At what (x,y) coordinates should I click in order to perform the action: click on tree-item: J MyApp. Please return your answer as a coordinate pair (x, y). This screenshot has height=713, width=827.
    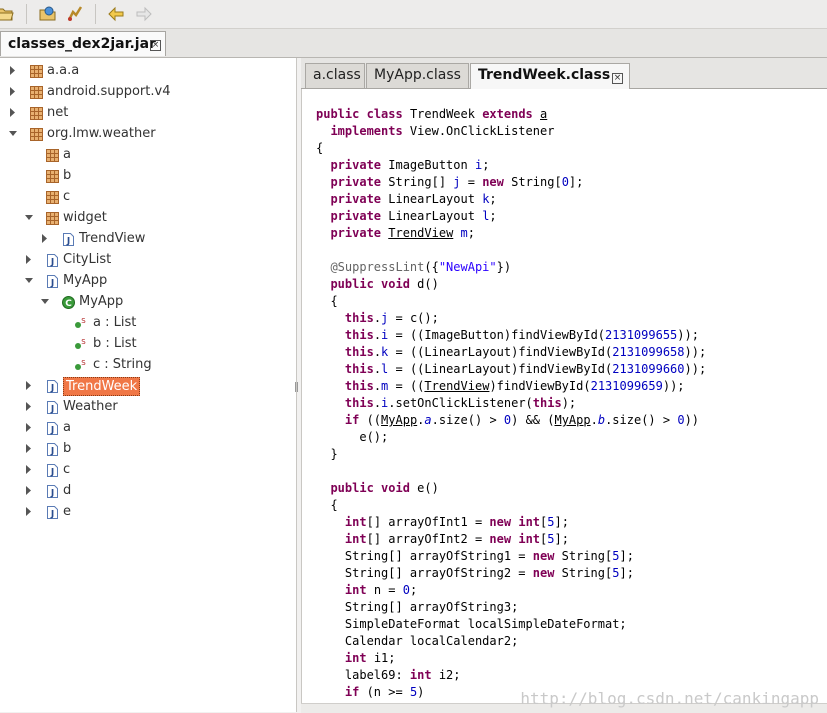
    Looking at the image, I should click on (148, 280).